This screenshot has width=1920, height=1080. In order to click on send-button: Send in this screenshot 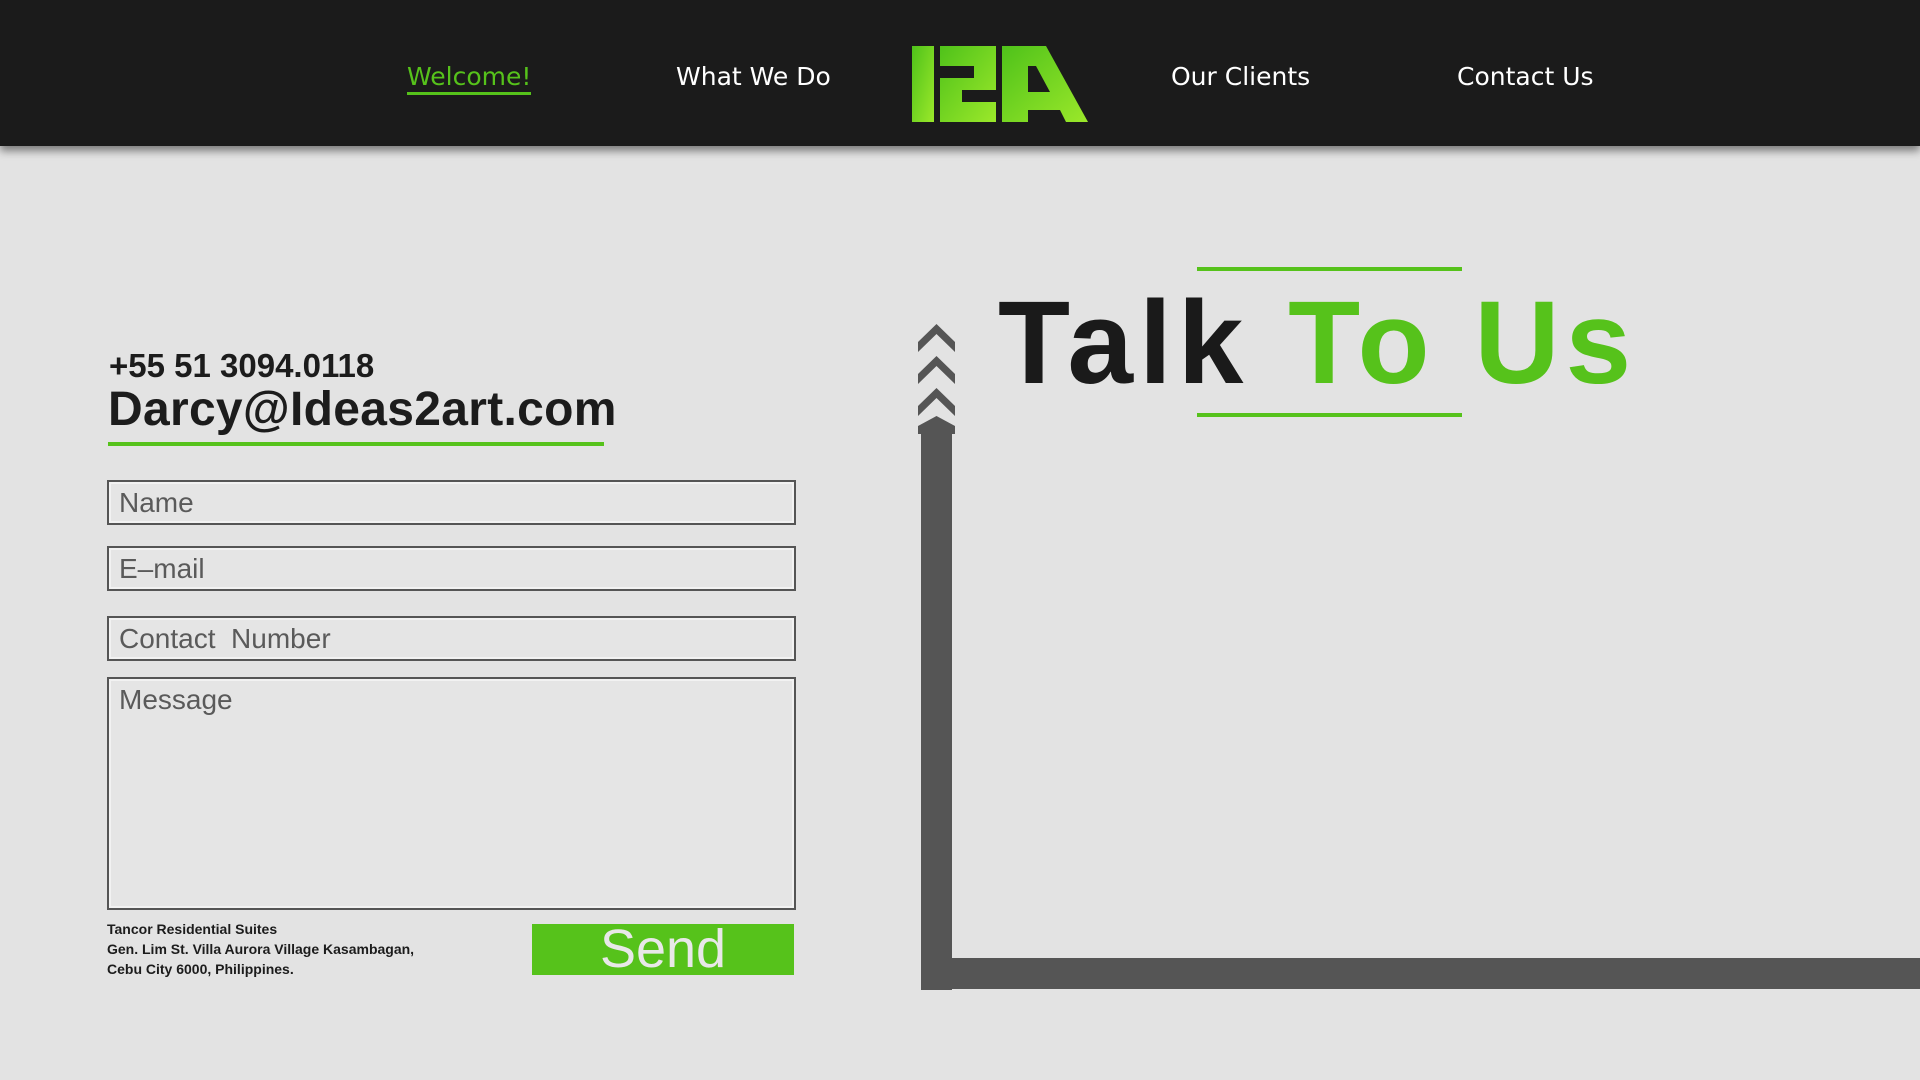, I will do `click(663, 949)`.